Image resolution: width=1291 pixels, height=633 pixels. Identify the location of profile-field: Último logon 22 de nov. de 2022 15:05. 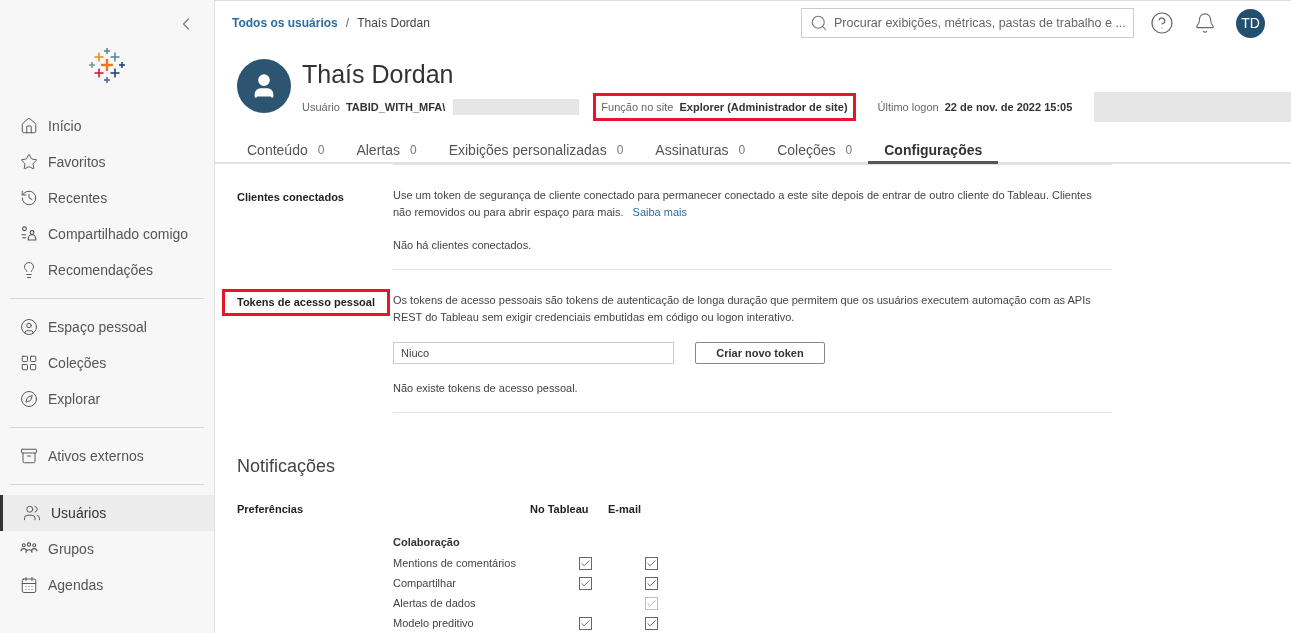
(975, 107).